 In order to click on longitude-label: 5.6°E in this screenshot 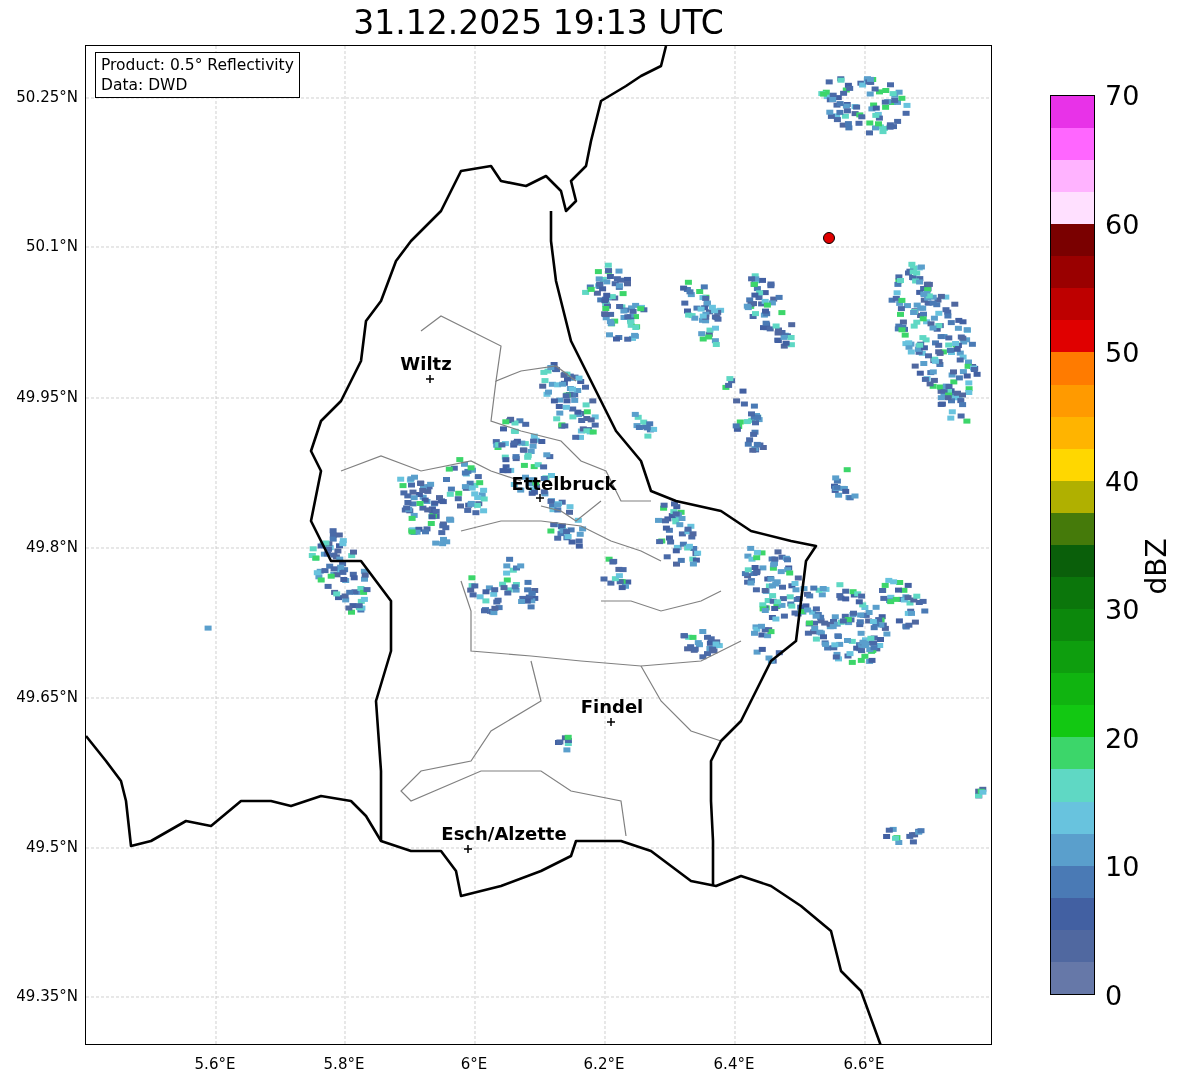, I will do `click(215, 1064)`.